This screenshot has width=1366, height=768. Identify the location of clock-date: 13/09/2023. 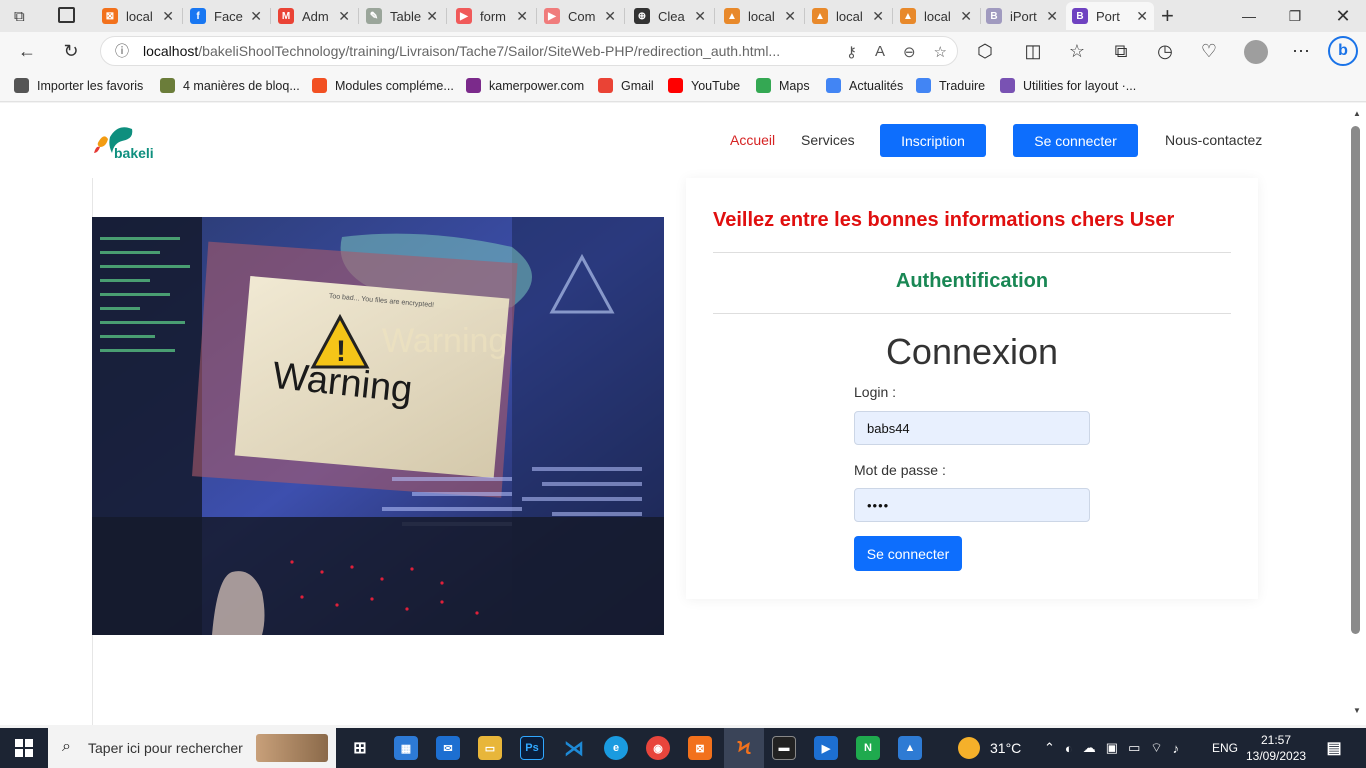
(1276, 756).